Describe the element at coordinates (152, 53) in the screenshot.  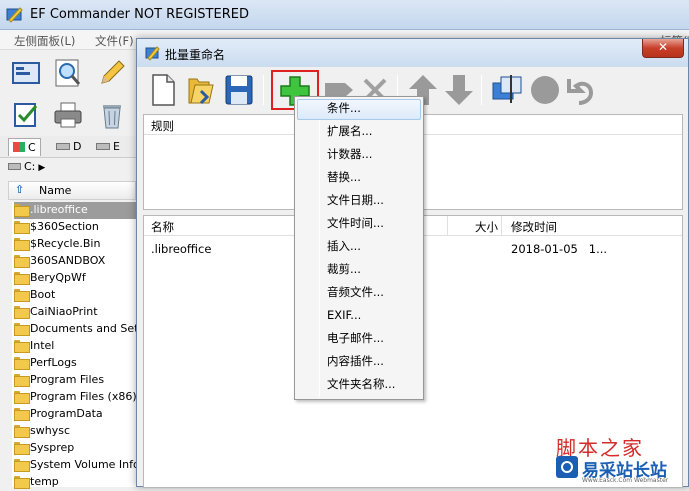
I see `rename-pen-icon` at that location.